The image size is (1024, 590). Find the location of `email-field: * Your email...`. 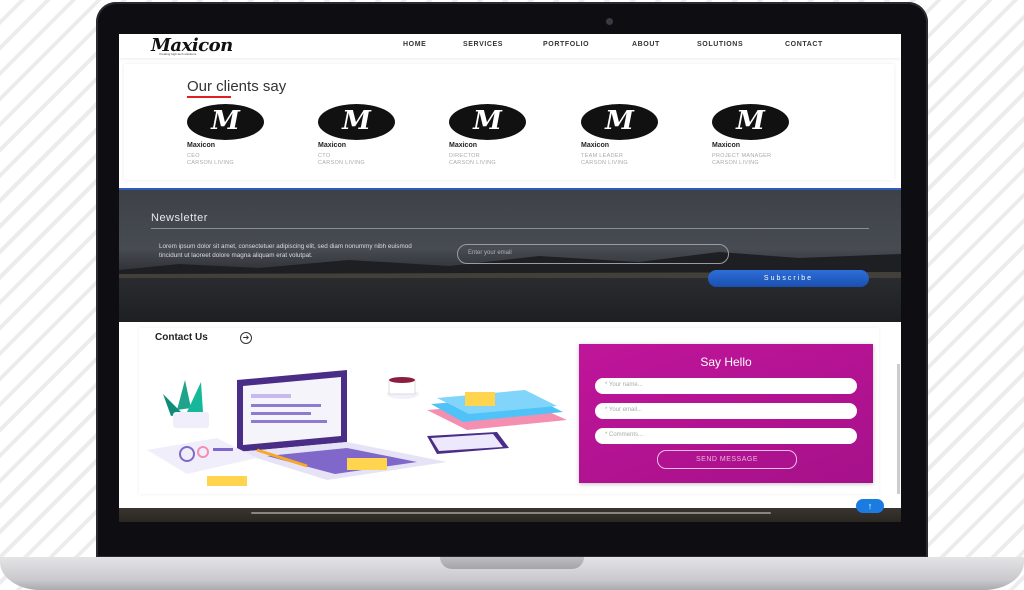

email-field: * Your email... is located at coordinates (726, 411).